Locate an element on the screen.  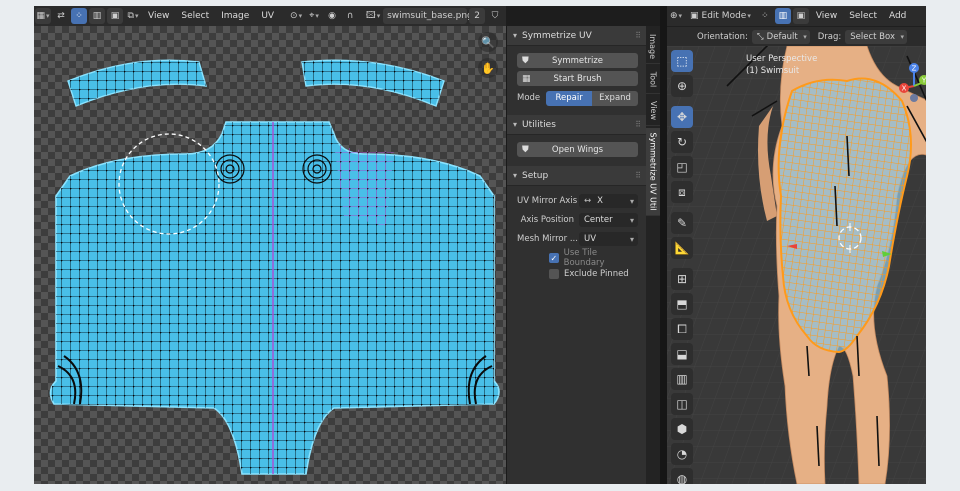
add-cube-tool-icon: ⊞ is located at coordinates (682, 279).